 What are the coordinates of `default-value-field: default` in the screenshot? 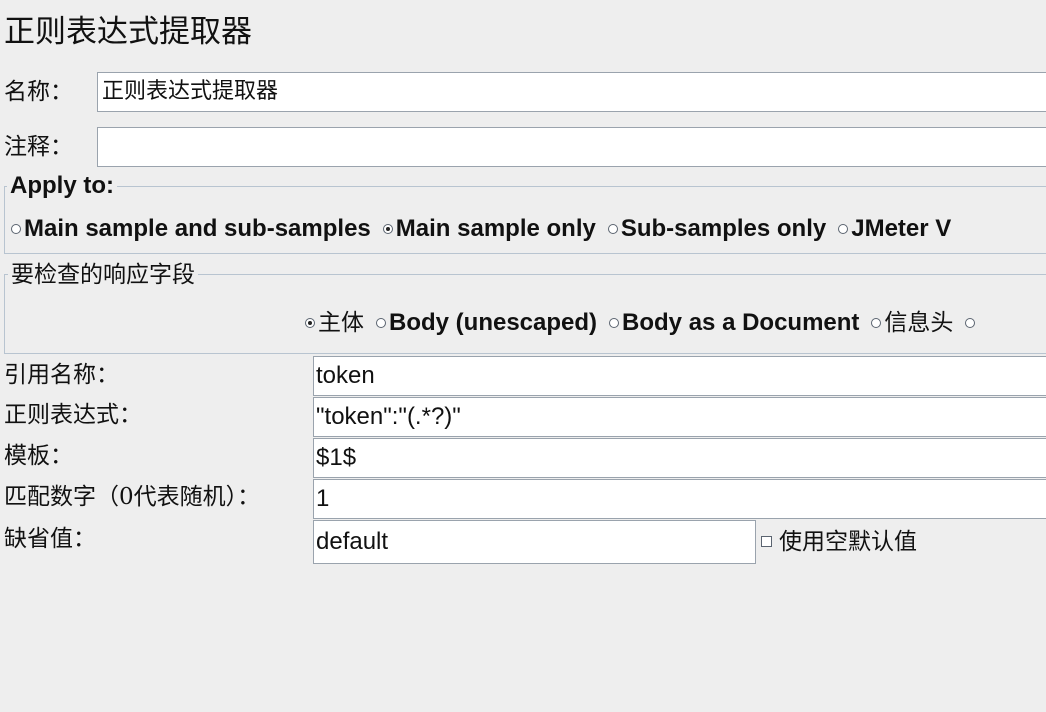 It's located at (534, 542).